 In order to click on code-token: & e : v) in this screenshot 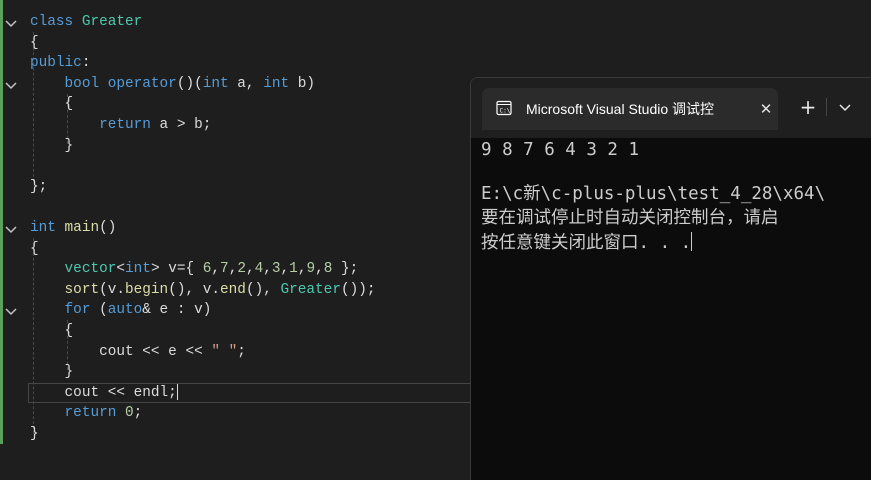, I will do `click(177, 310)`.